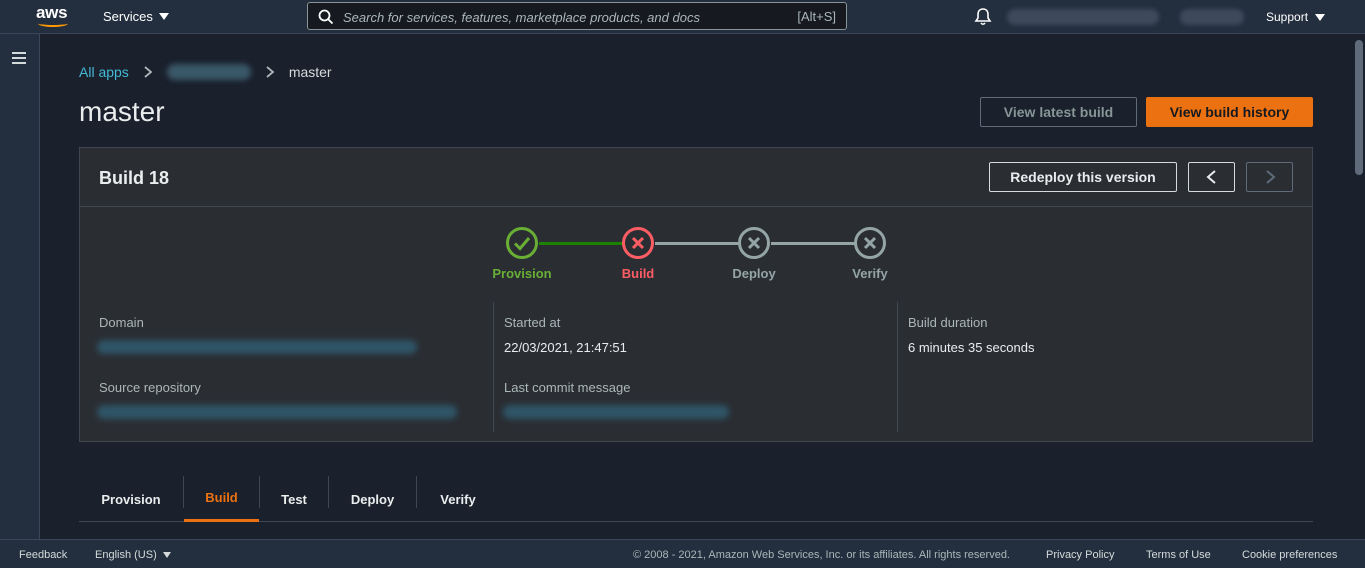  What do you see at coordinates (638, 243) in the screenshot?
I see `step-failed-icon` at bounding box center [638, 243].